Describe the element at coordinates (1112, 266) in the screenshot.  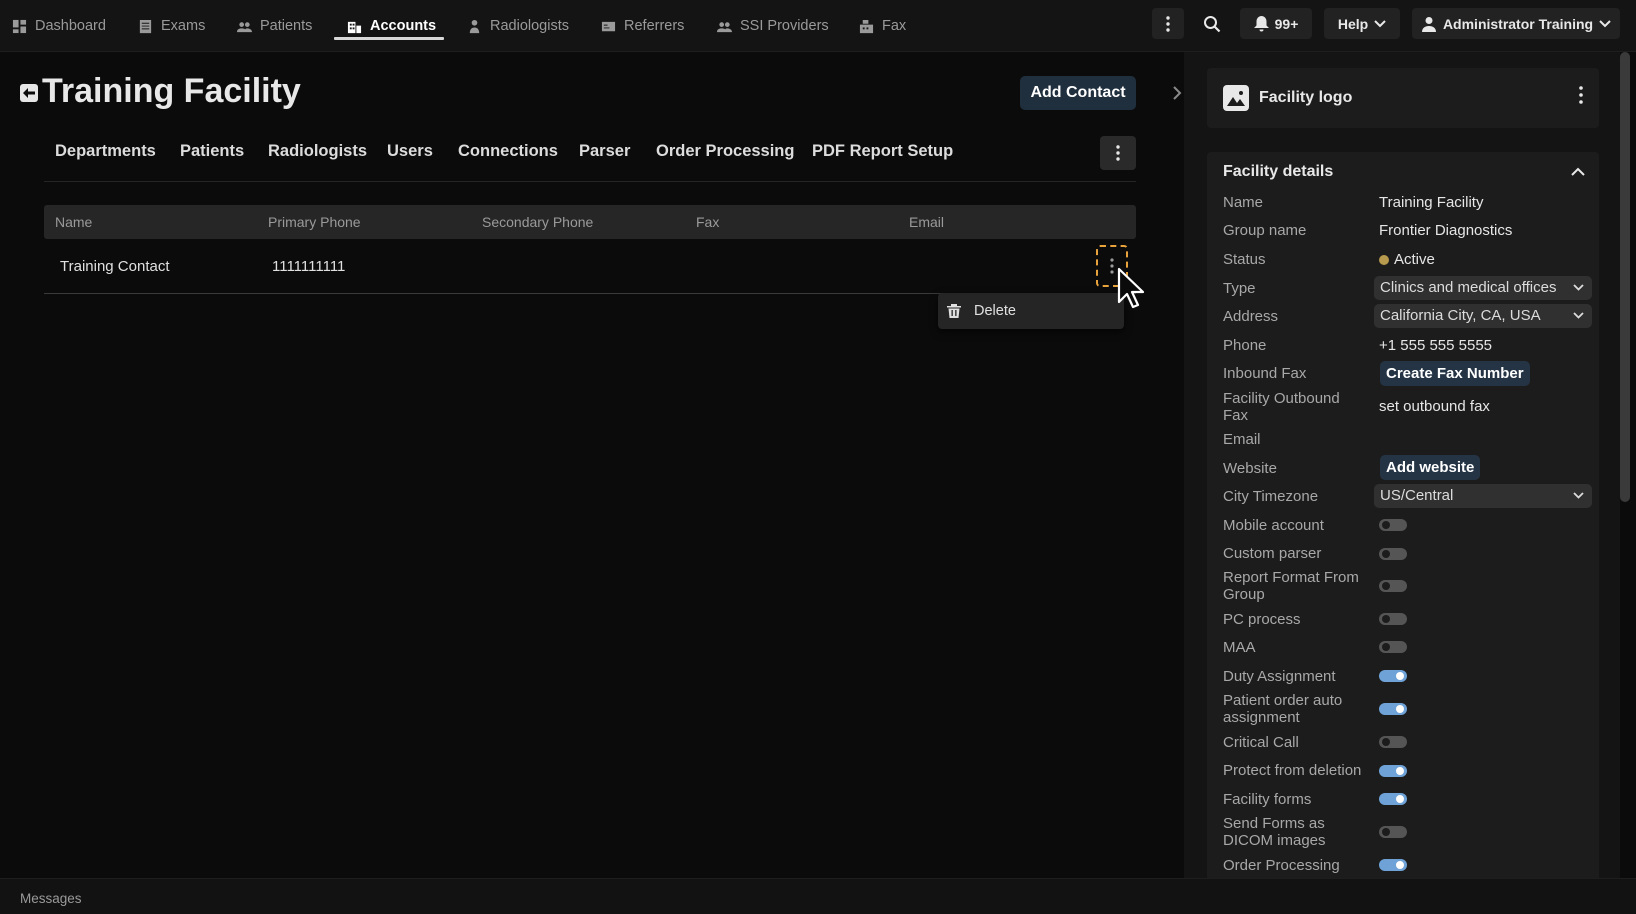
I see `more-vertical-icon` at that location.